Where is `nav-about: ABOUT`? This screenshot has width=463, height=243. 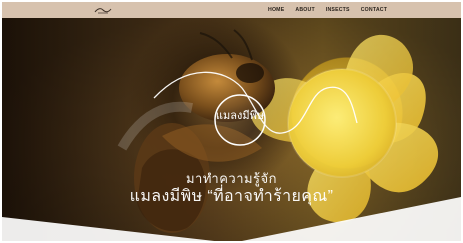
nav-about: ABOUT is located at coordinates (304, 10).